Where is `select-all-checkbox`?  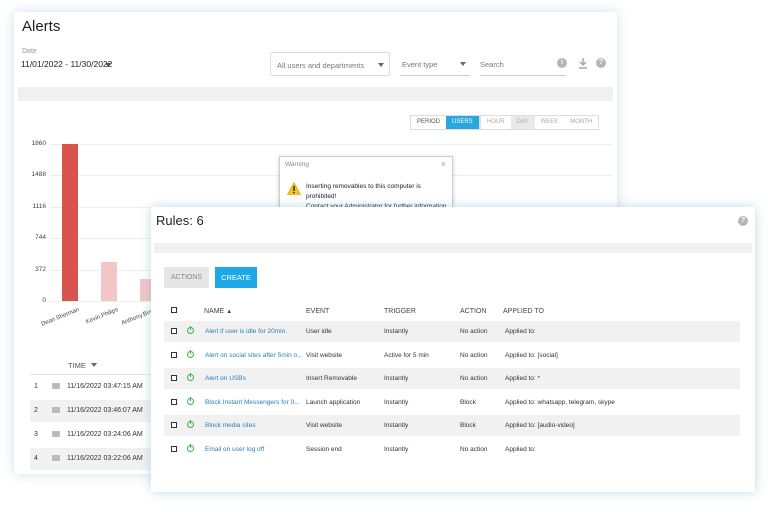 select-all-checkbox is located at coordinates (174, 310).